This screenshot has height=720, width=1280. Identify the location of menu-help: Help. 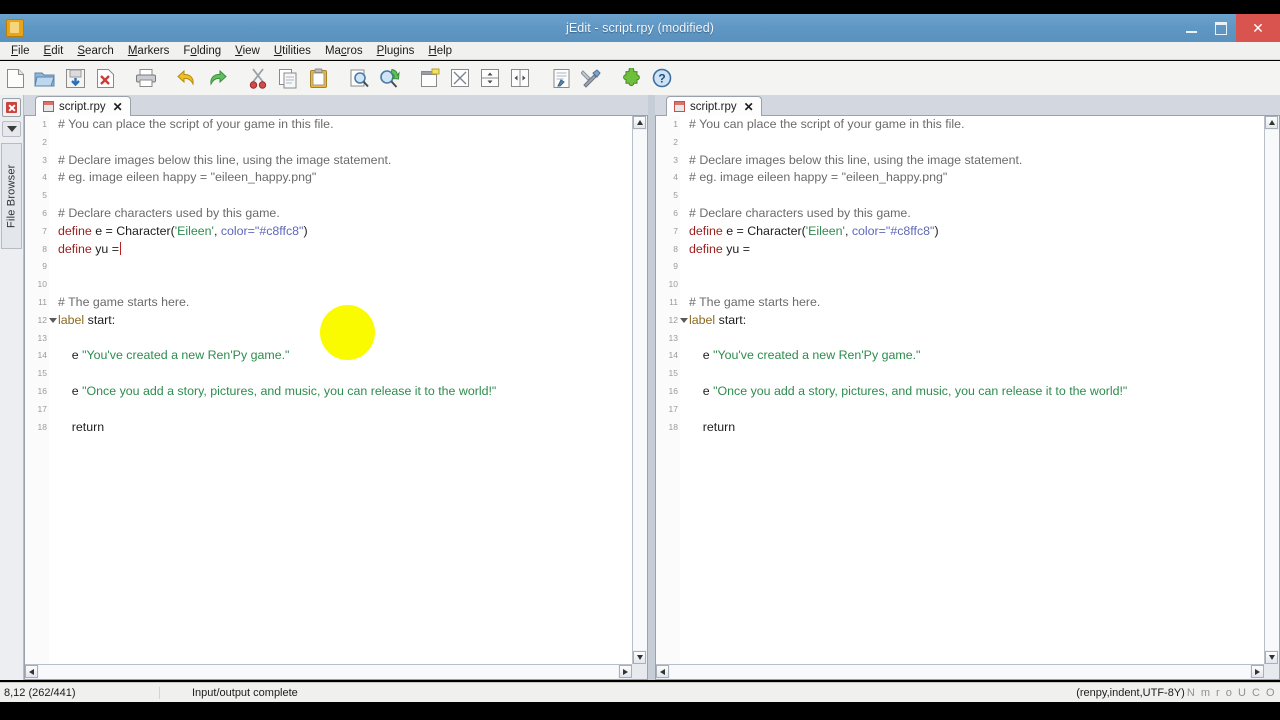
(440, 51).